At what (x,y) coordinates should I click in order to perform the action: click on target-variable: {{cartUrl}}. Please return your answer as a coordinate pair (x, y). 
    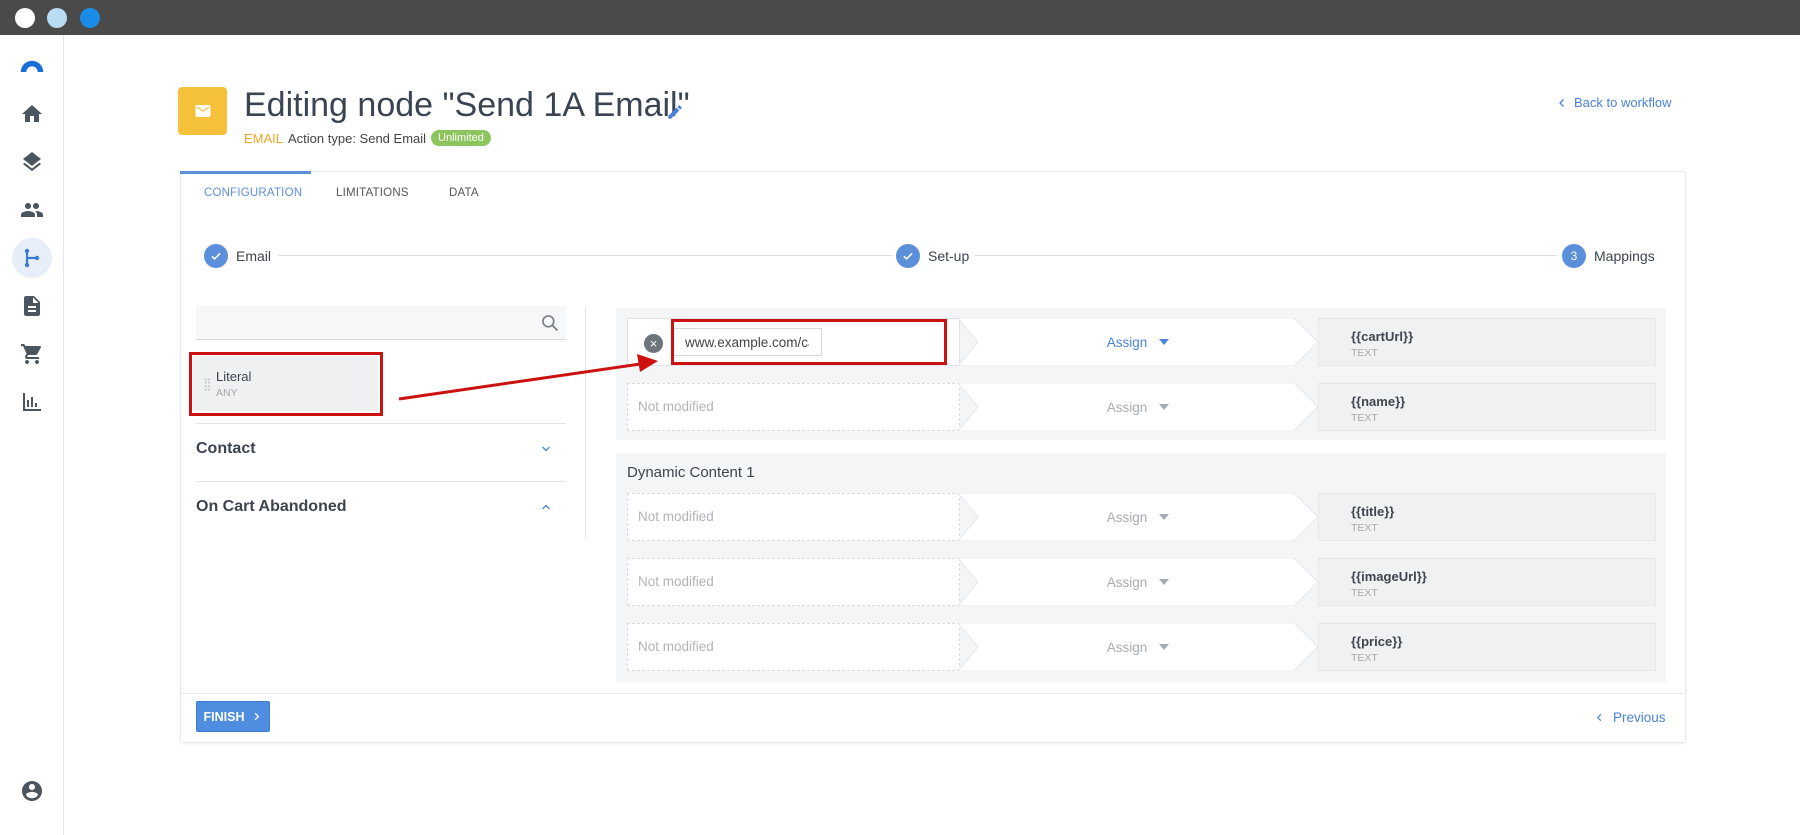
    Looking at the image, I should click on (1382, 336).